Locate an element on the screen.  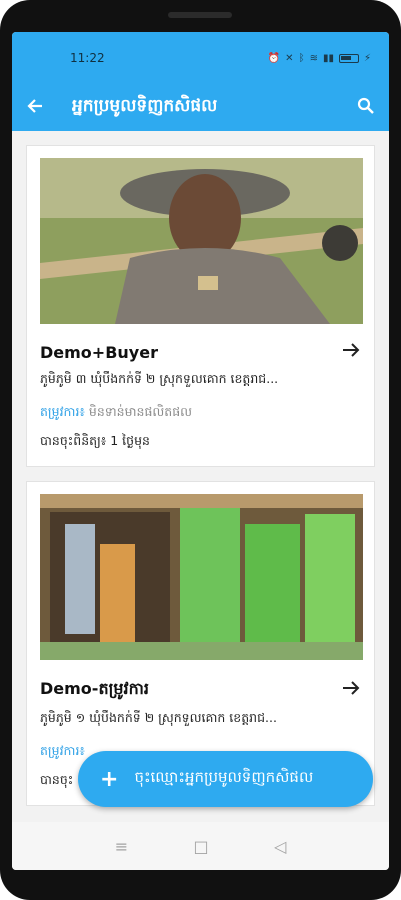
registered-time: បានចុះពិនិត្យ៖ 1 ថ្ងៃមុន is located at coordinates (95, 440).